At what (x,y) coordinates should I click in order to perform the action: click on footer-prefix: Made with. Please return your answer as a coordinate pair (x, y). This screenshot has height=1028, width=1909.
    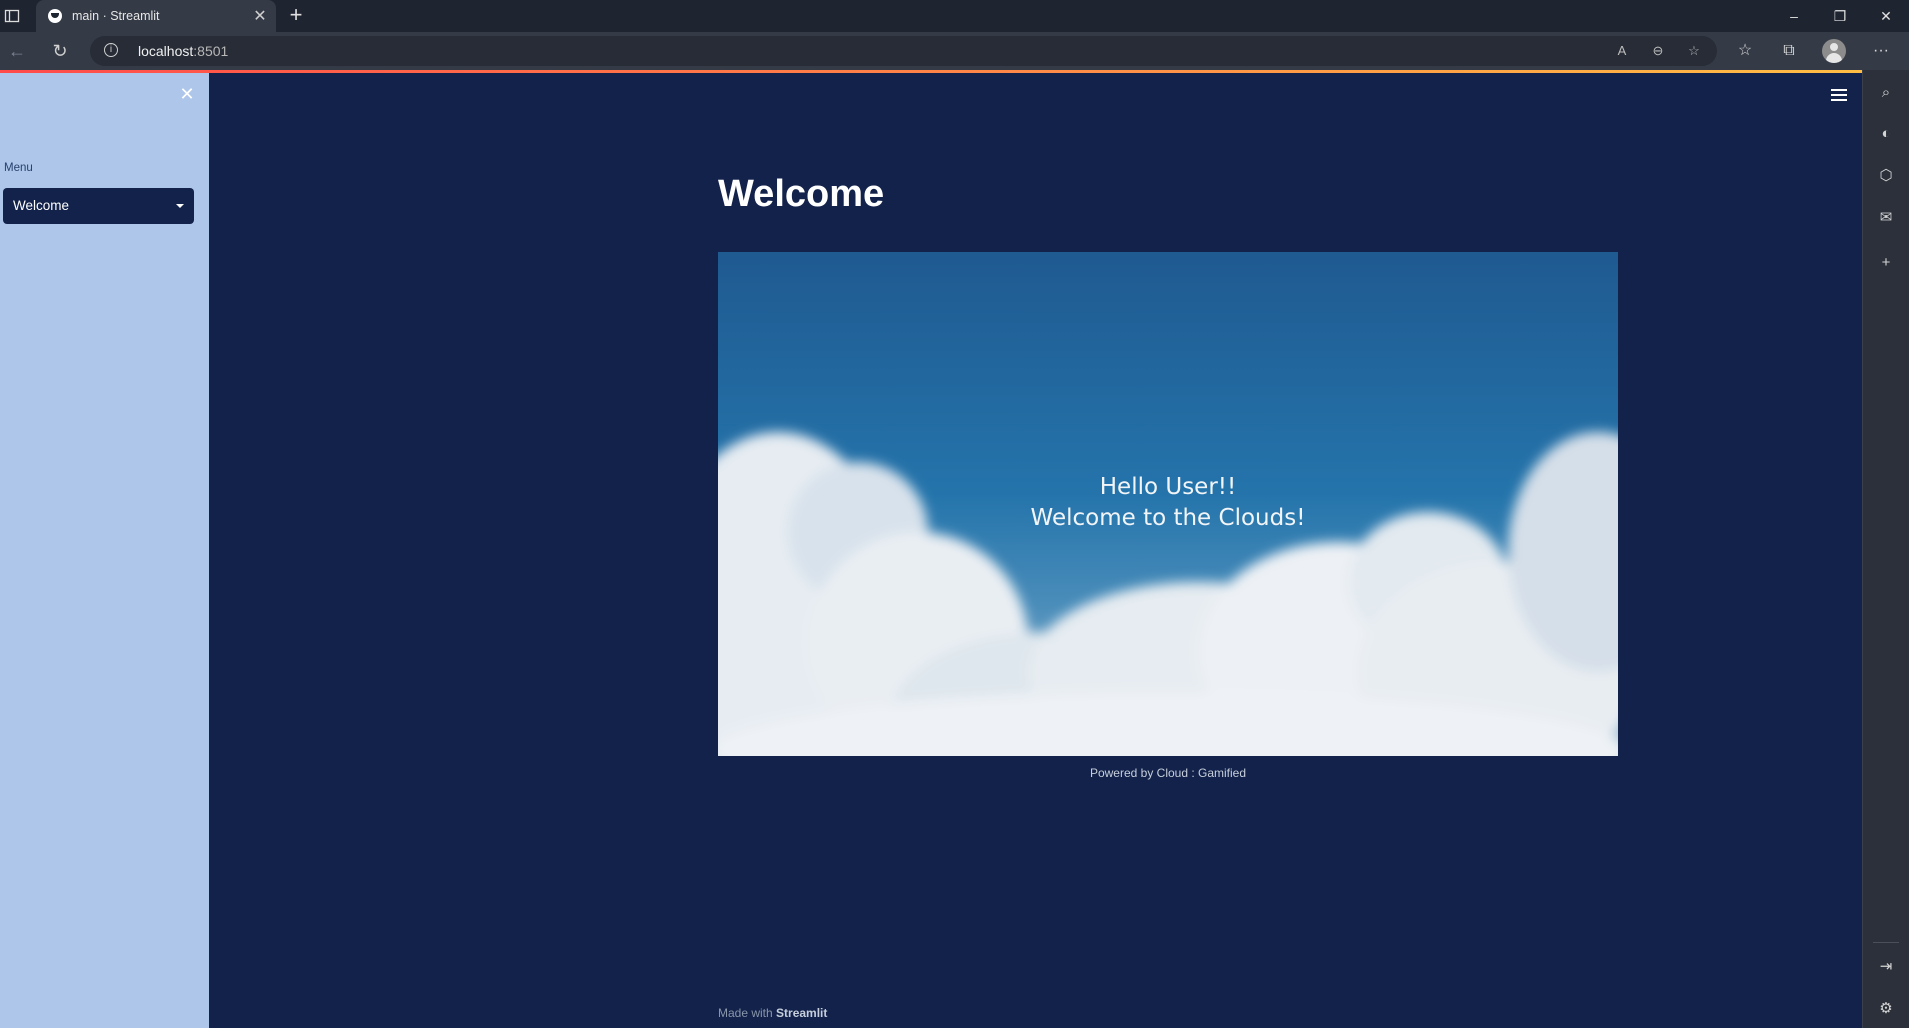
    Looking at the image, I should click on (747, 1013).